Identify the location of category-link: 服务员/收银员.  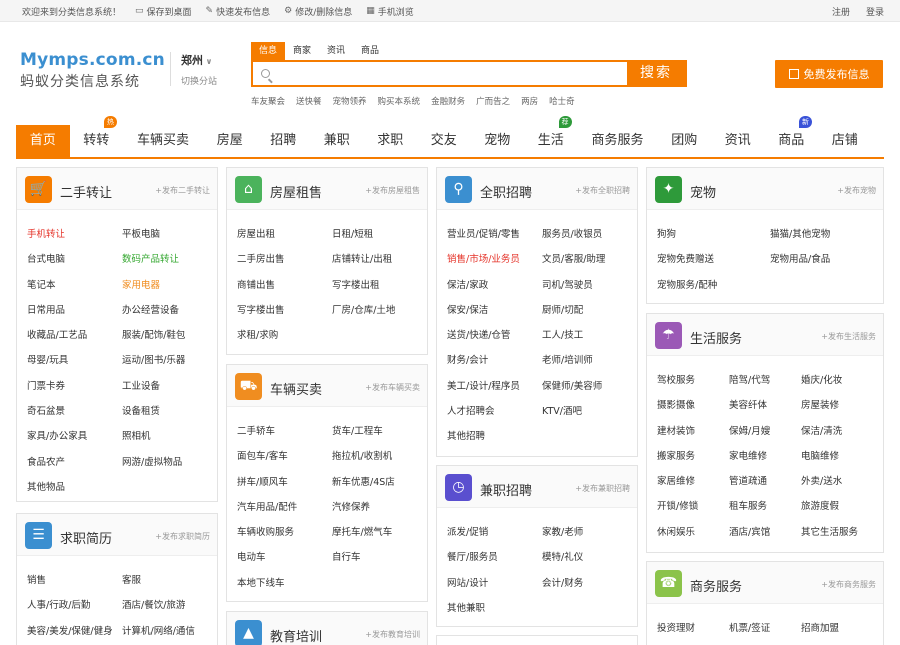
(589, 234).